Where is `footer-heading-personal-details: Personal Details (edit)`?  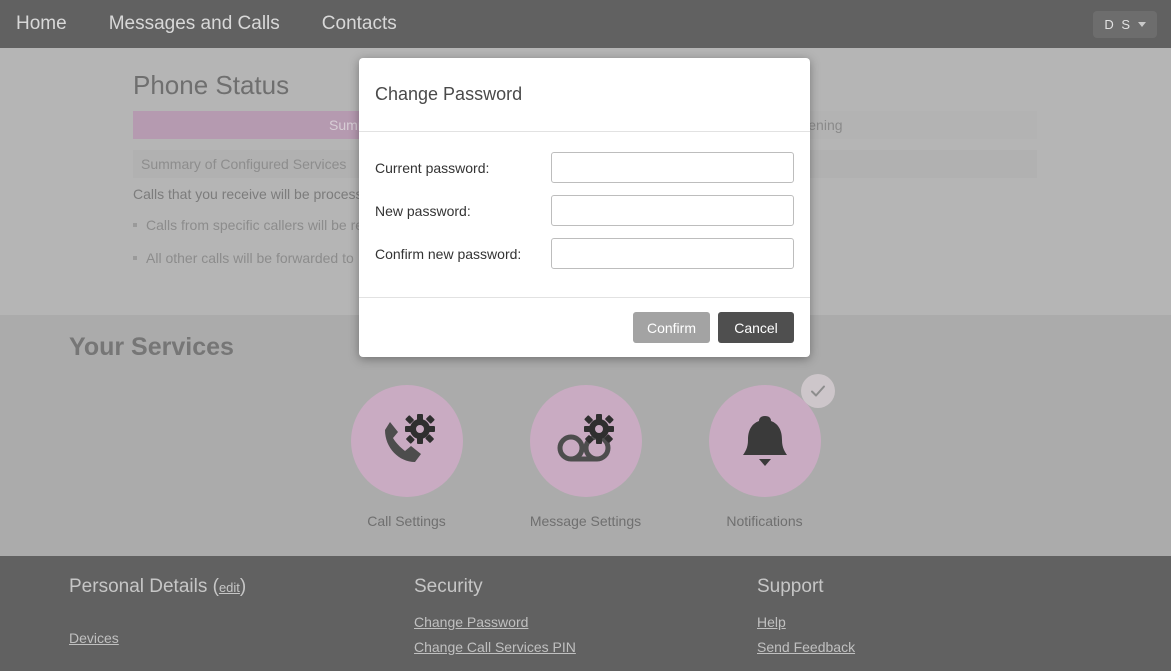 footer-heading-personal-details: Personal Details (edit) is located at coordinates (157, 587).